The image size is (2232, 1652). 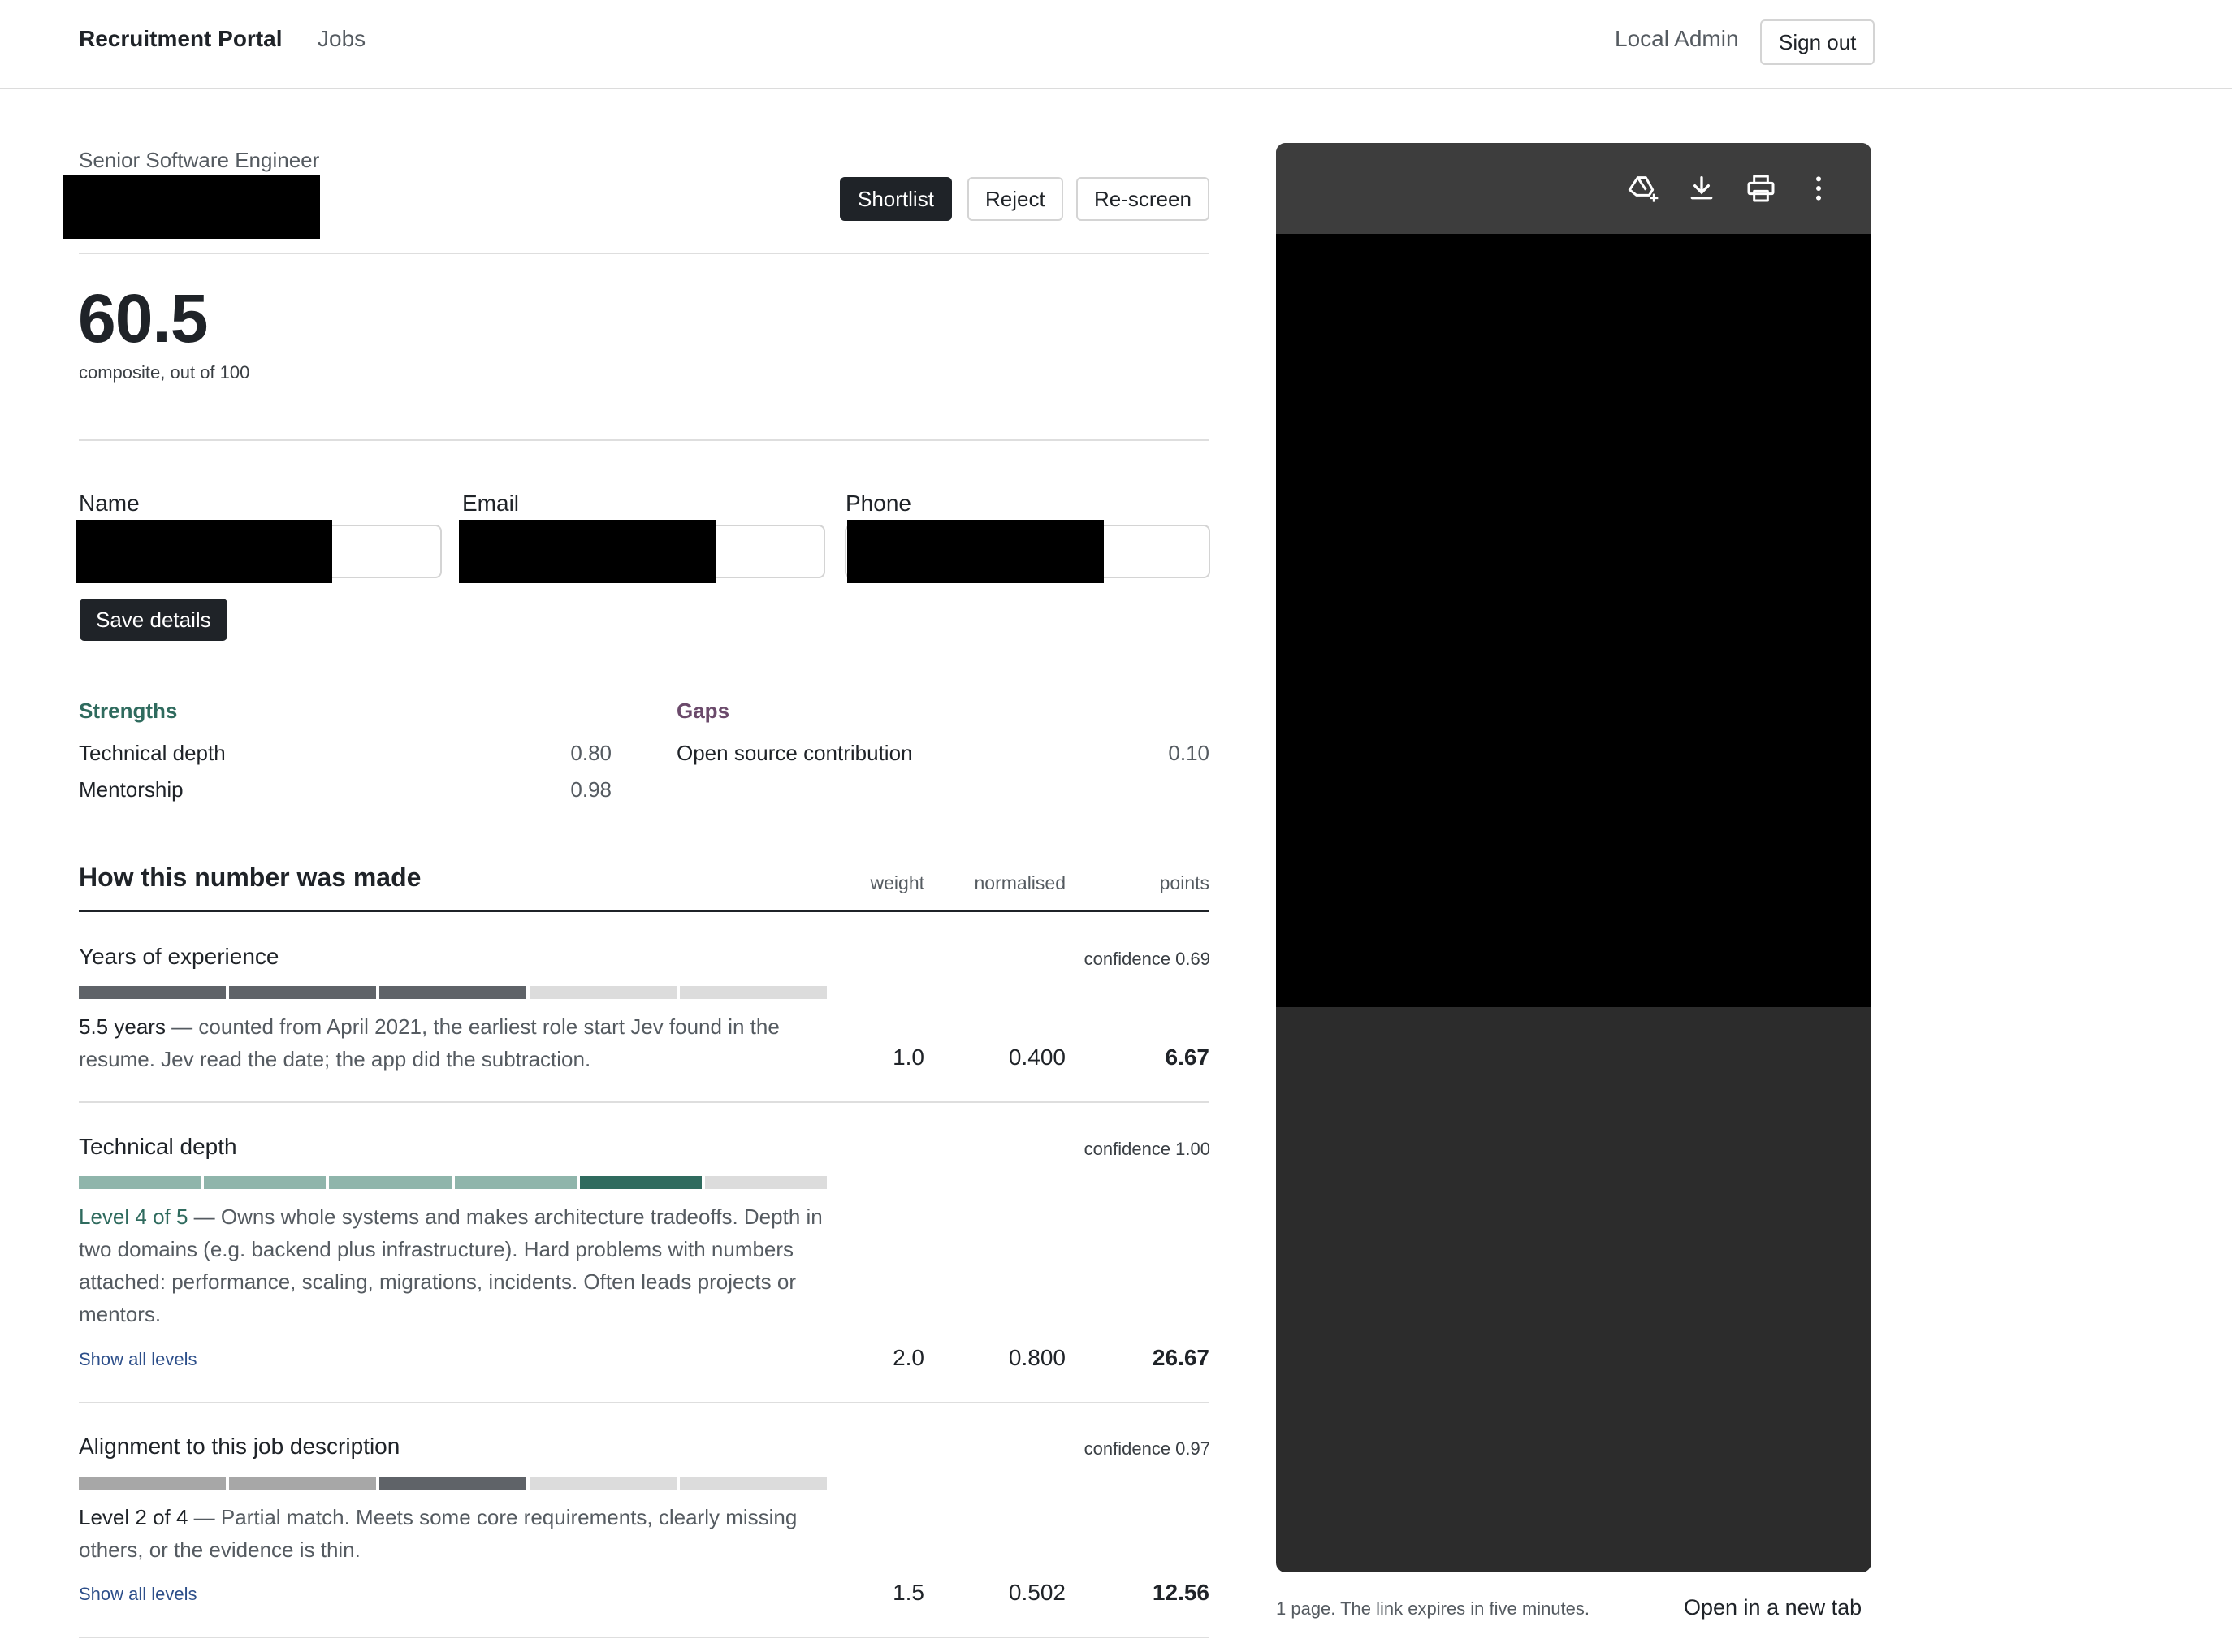 What do you see at coordinates (152, 753) in the screenshot?
I see `strength-label: Technical depth` at bounding box center [152, 753].